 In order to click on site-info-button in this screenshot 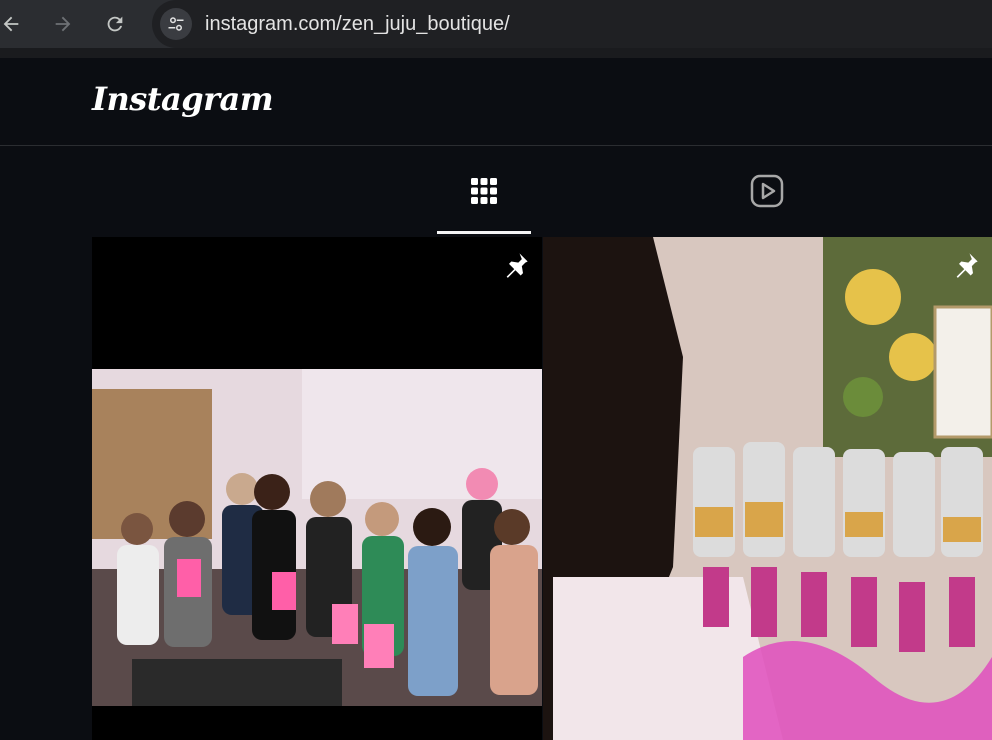, I will do `click(176, 24)`.